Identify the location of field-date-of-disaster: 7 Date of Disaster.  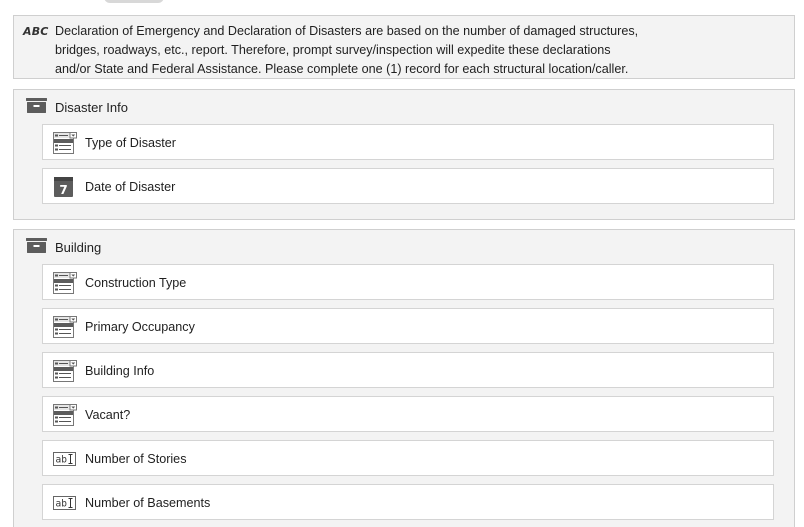
(408, 186).